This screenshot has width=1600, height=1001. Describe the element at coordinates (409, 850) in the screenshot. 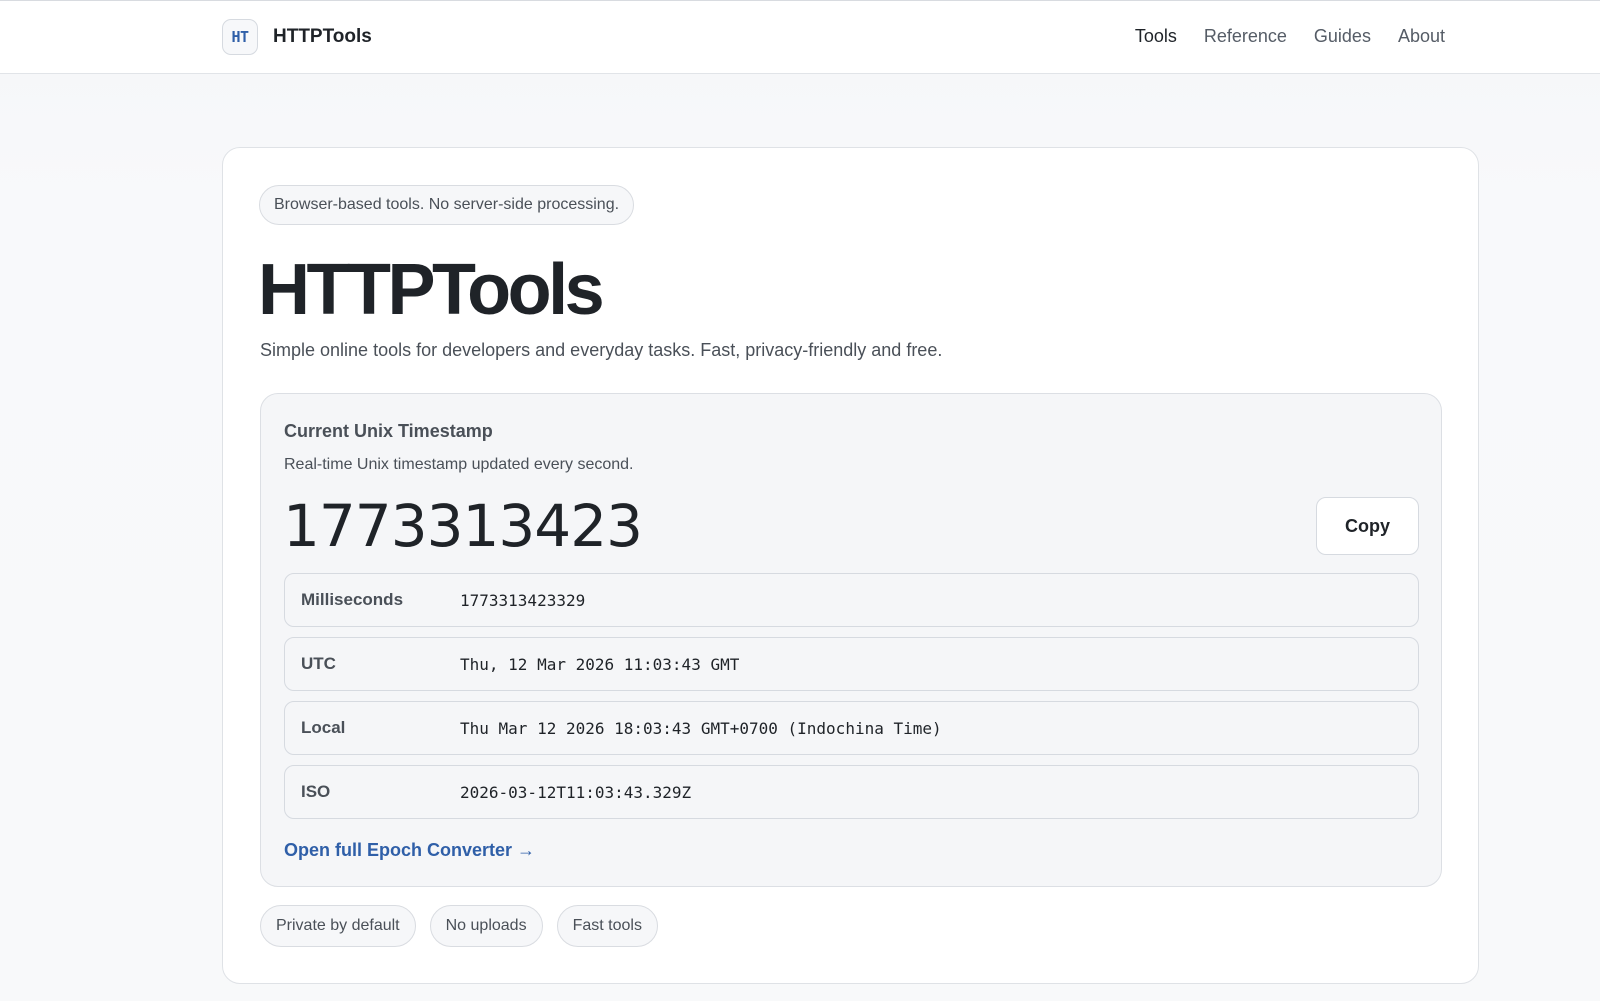

I see `epoch-converter-link: Open full Epoch Converter →` at that location.